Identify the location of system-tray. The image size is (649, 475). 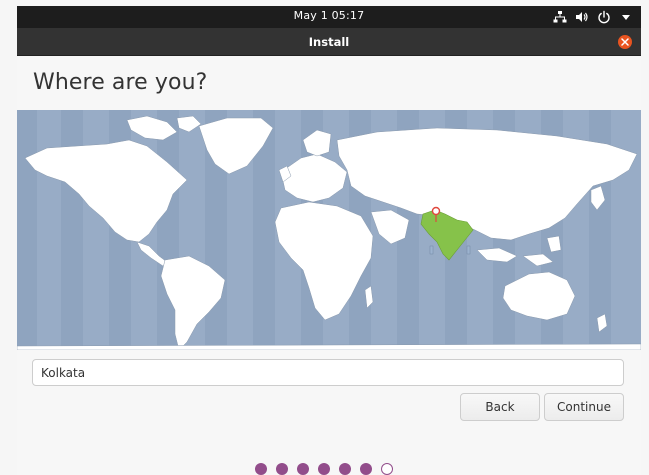
(593, 17).